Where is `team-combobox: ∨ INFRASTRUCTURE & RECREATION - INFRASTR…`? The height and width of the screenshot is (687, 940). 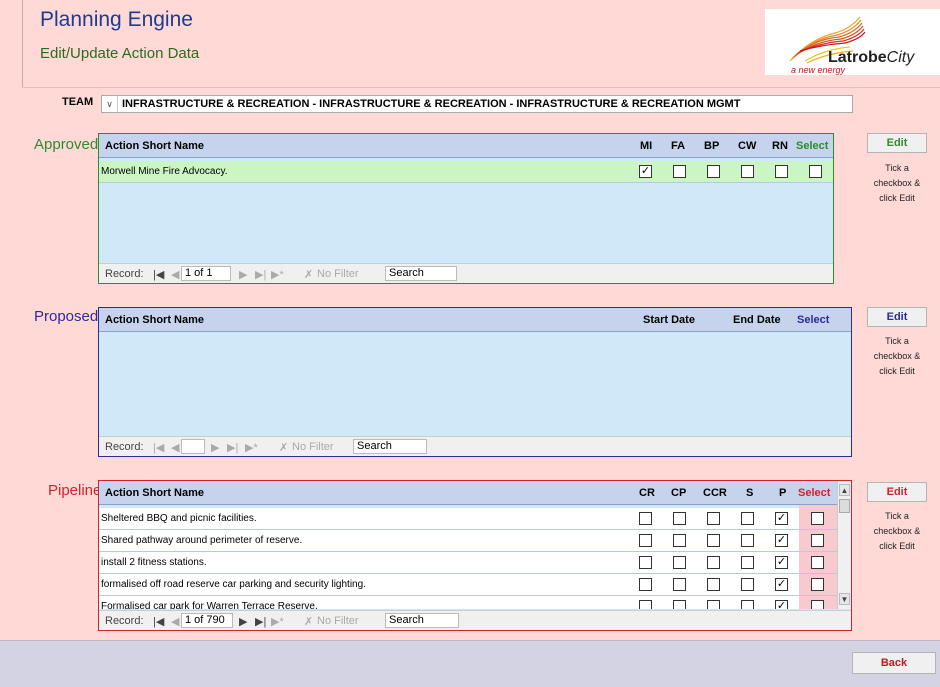 team-combobox: ∨ INFRASTRUCTURE & RECREATION - INFRASTR… is located at coordinates (477, 104).